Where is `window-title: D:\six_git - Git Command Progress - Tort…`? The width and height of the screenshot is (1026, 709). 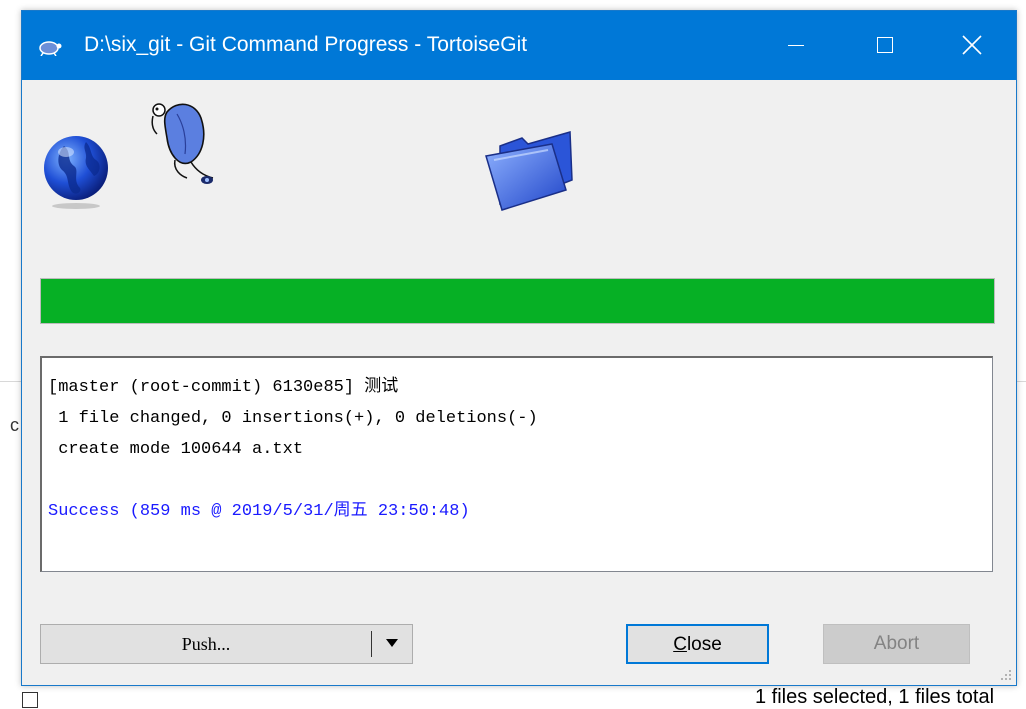
window-title: D:\six_git - Git Command Progress - Tort… is located at coordinates (306, 44).